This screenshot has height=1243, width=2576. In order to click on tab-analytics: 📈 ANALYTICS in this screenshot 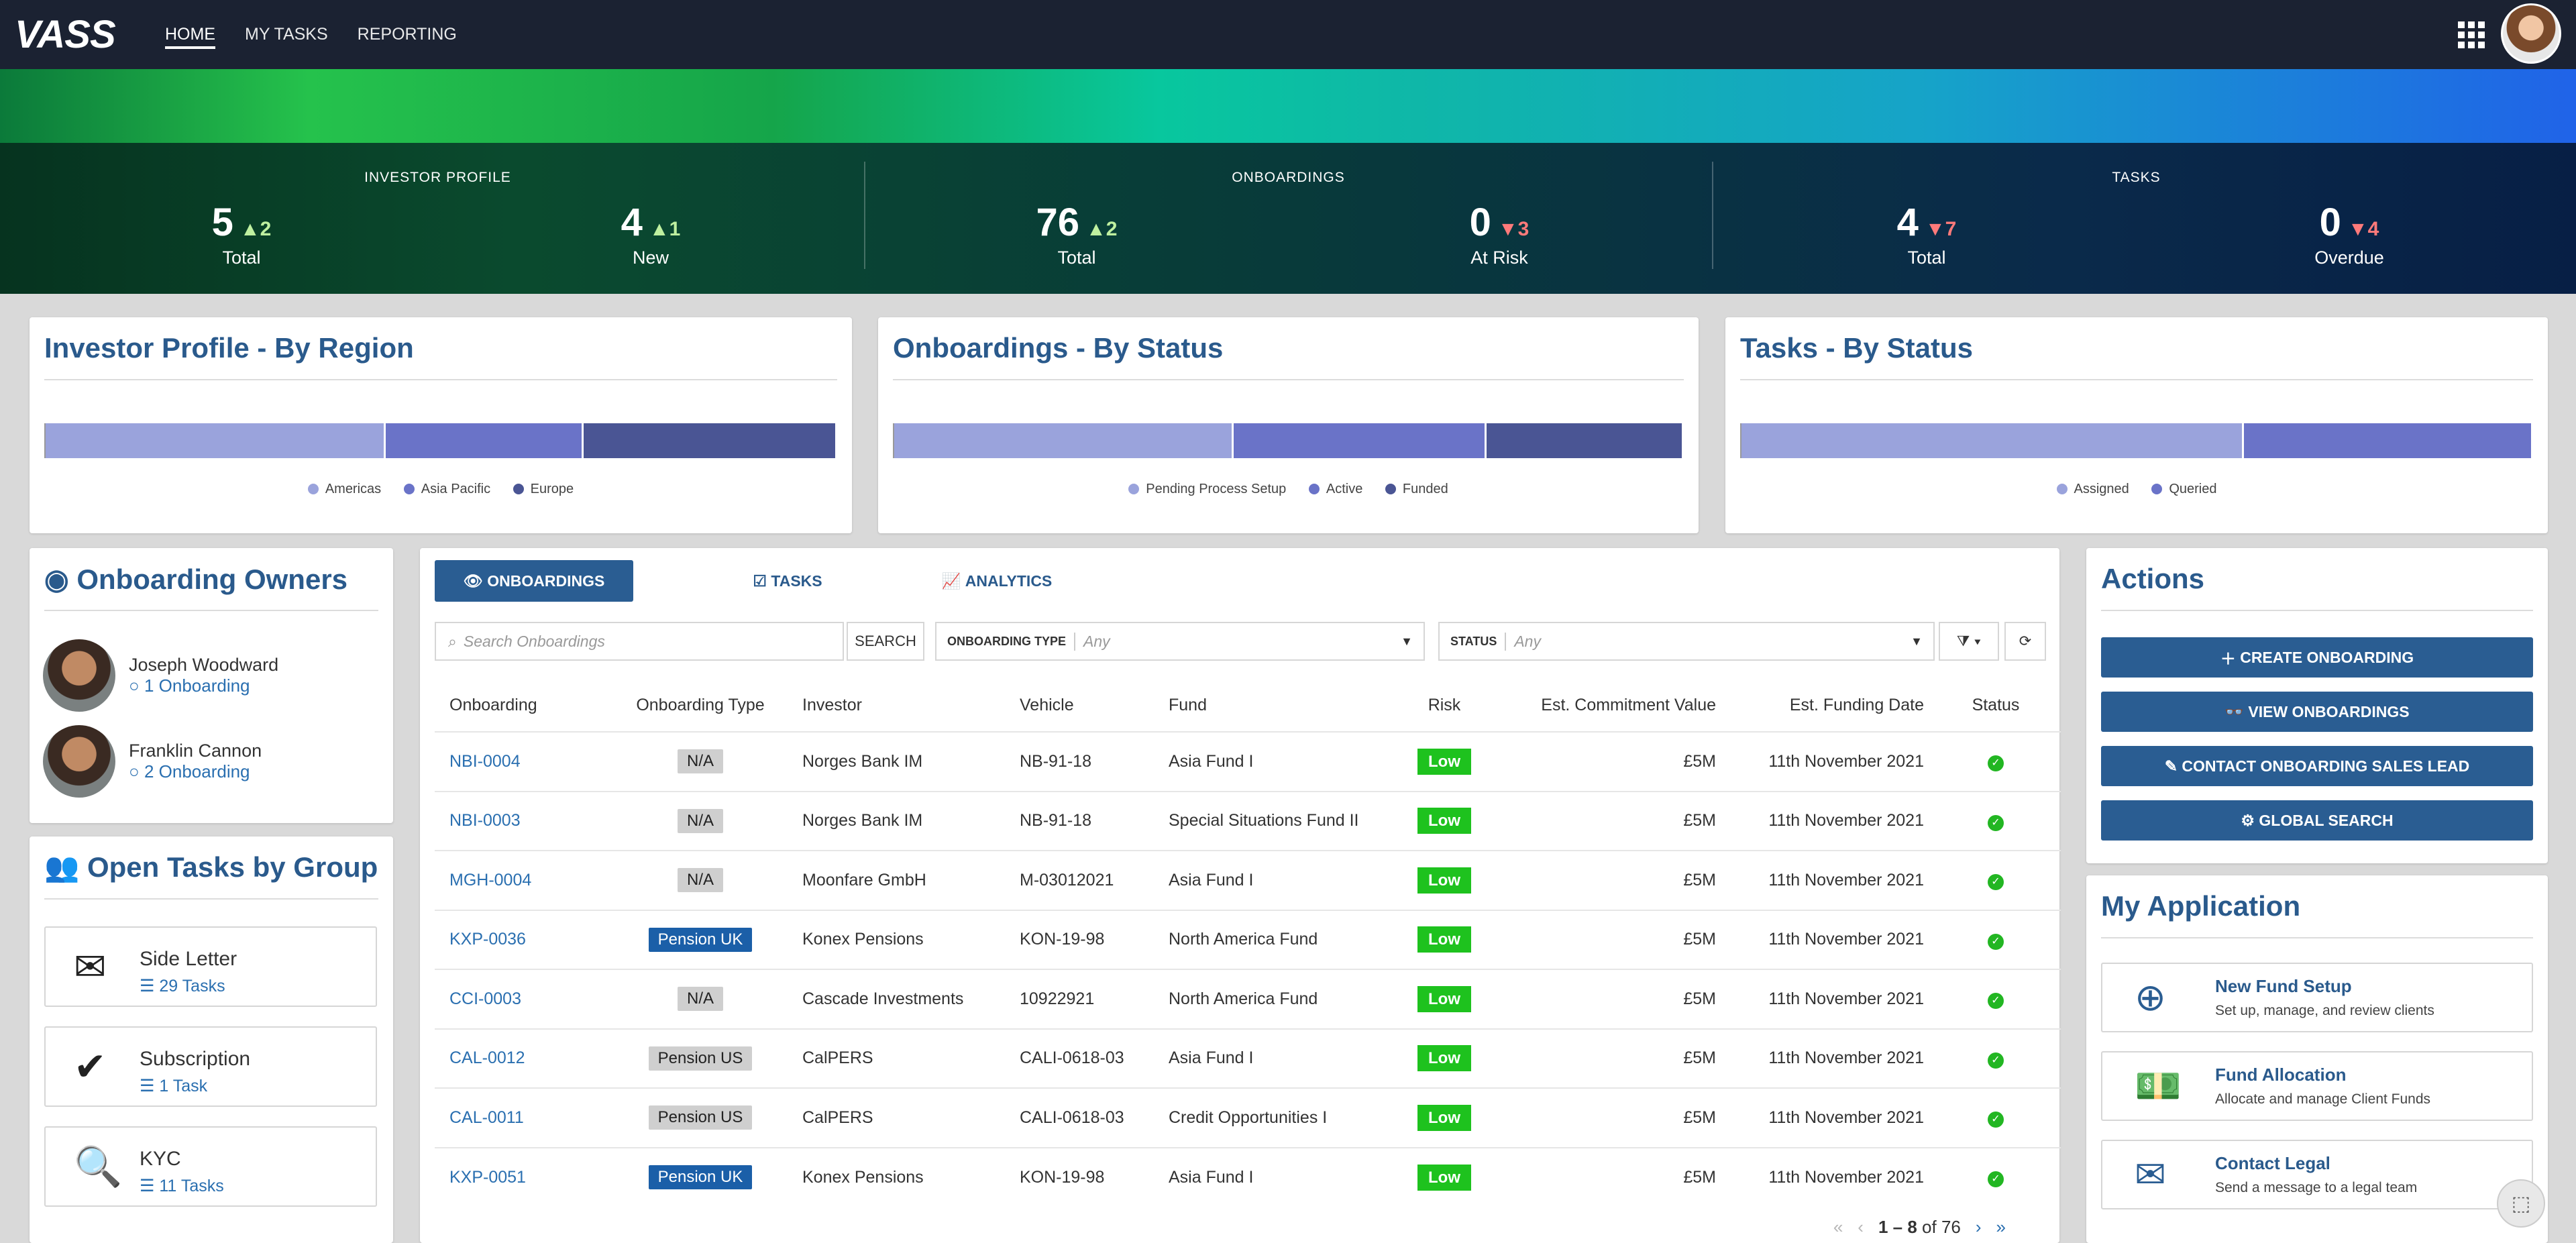, I will do `click(996, 581)`.